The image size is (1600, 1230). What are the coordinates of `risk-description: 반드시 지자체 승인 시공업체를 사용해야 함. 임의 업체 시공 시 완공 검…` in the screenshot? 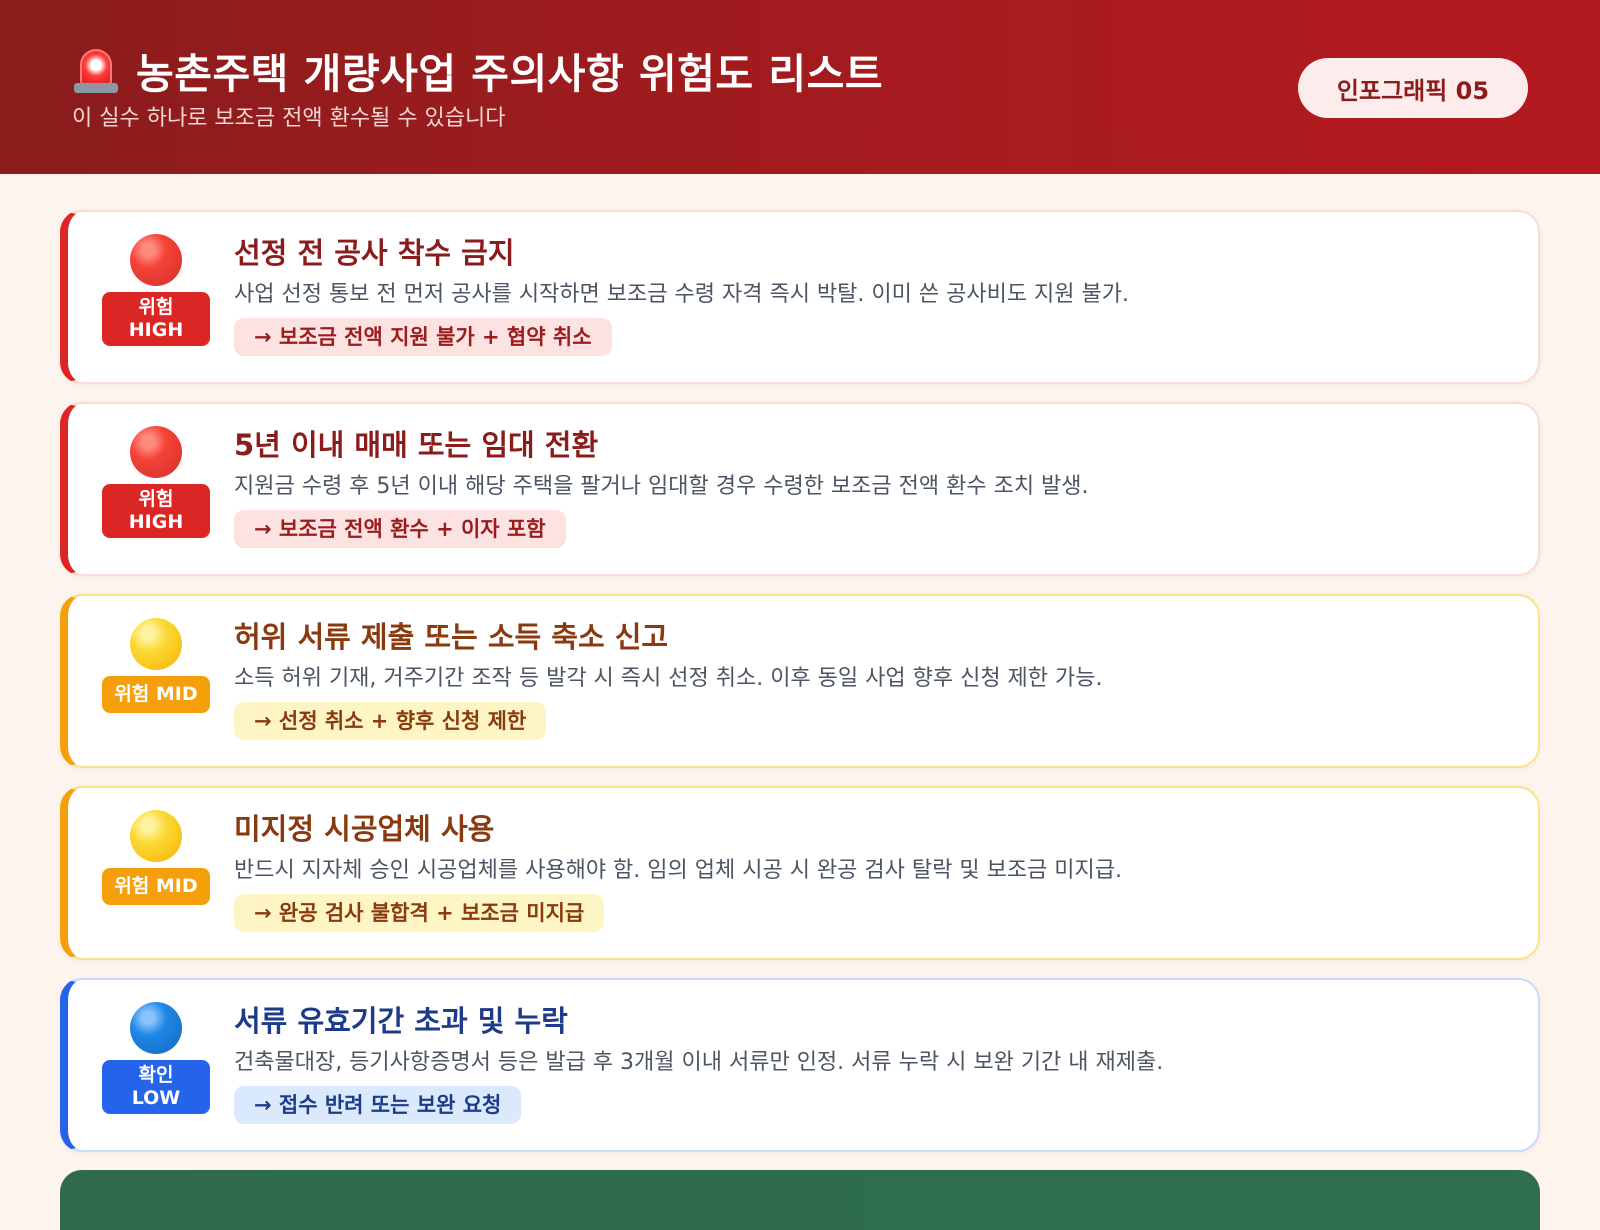 It's located at (678, 870).